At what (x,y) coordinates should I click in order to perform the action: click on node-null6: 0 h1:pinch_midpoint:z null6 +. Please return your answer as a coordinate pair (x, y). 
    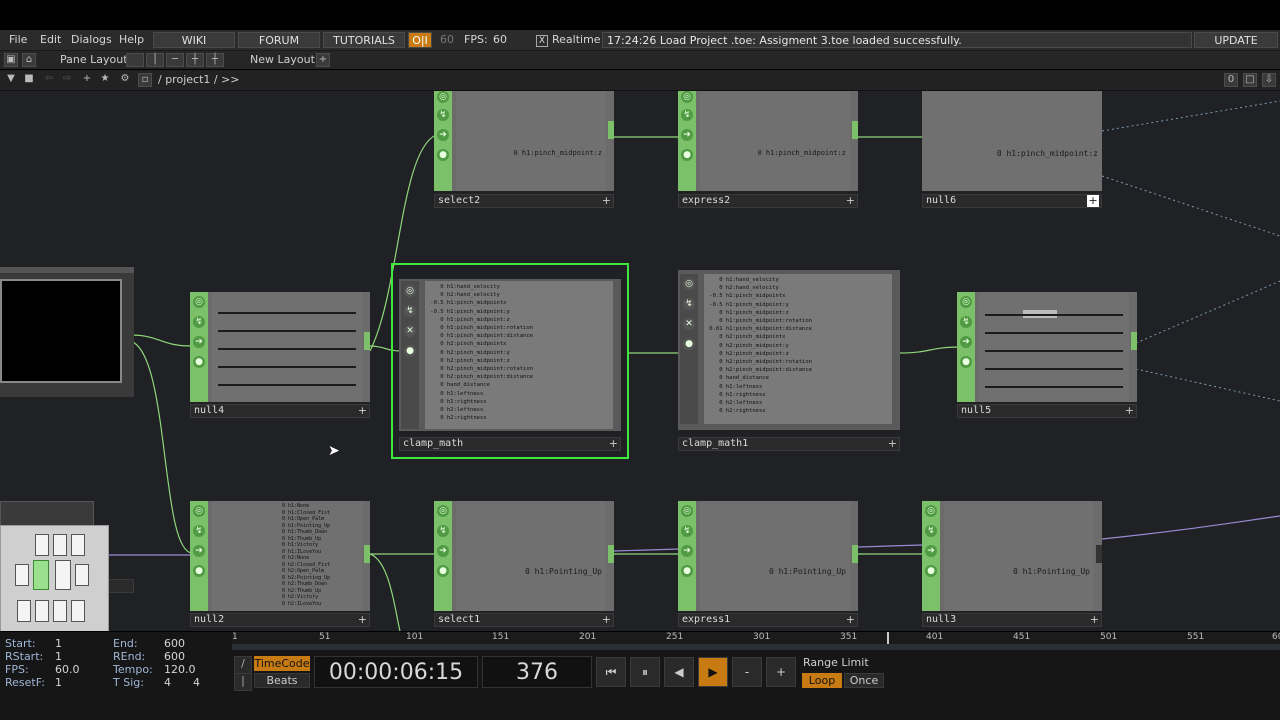
    Looking at the image, I should click on (1012, 149).